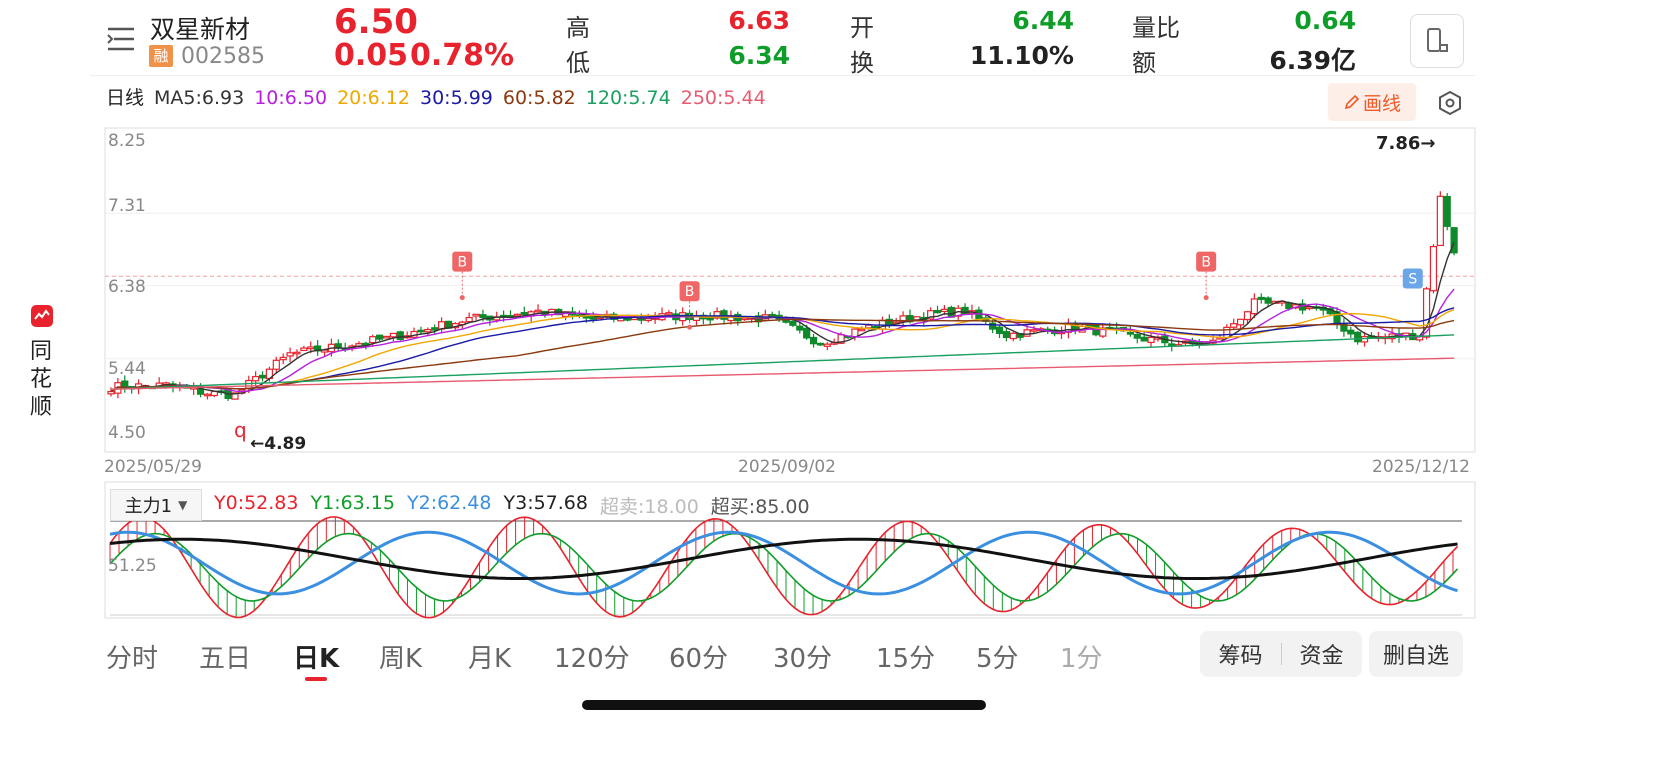 This screenshot has width=1665, height=768. Describe the element at coordinates (489, 656) in the screenshot. I see `tab-monthly-k: 月K` at that location.